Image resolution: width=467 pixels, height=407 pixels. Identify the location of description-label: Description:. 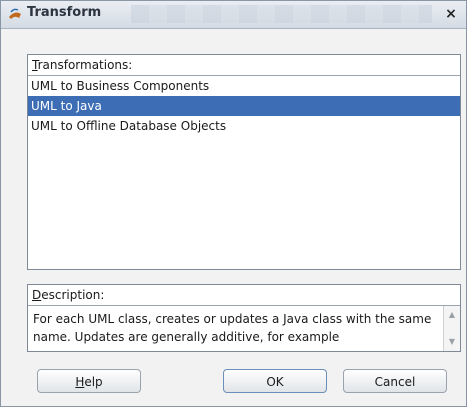
(244, 295).